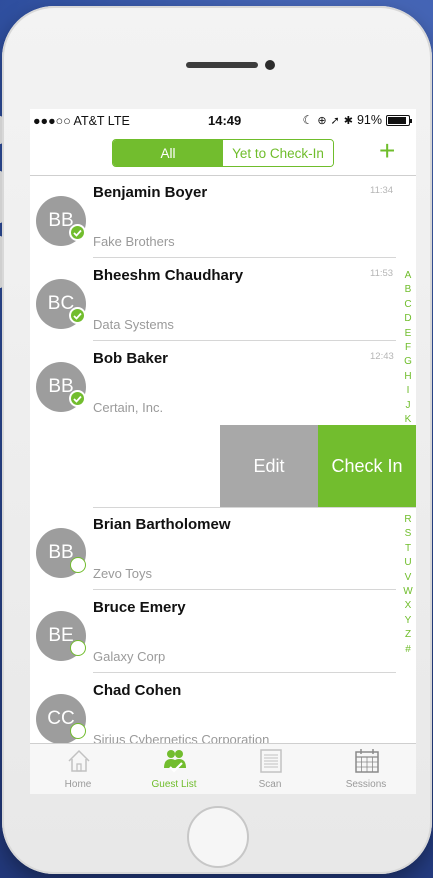  Describe the element at coordinates (278, 153) in the screenshot. I see `segment-yet-to-check-in: Yet to Check-In` at that location.